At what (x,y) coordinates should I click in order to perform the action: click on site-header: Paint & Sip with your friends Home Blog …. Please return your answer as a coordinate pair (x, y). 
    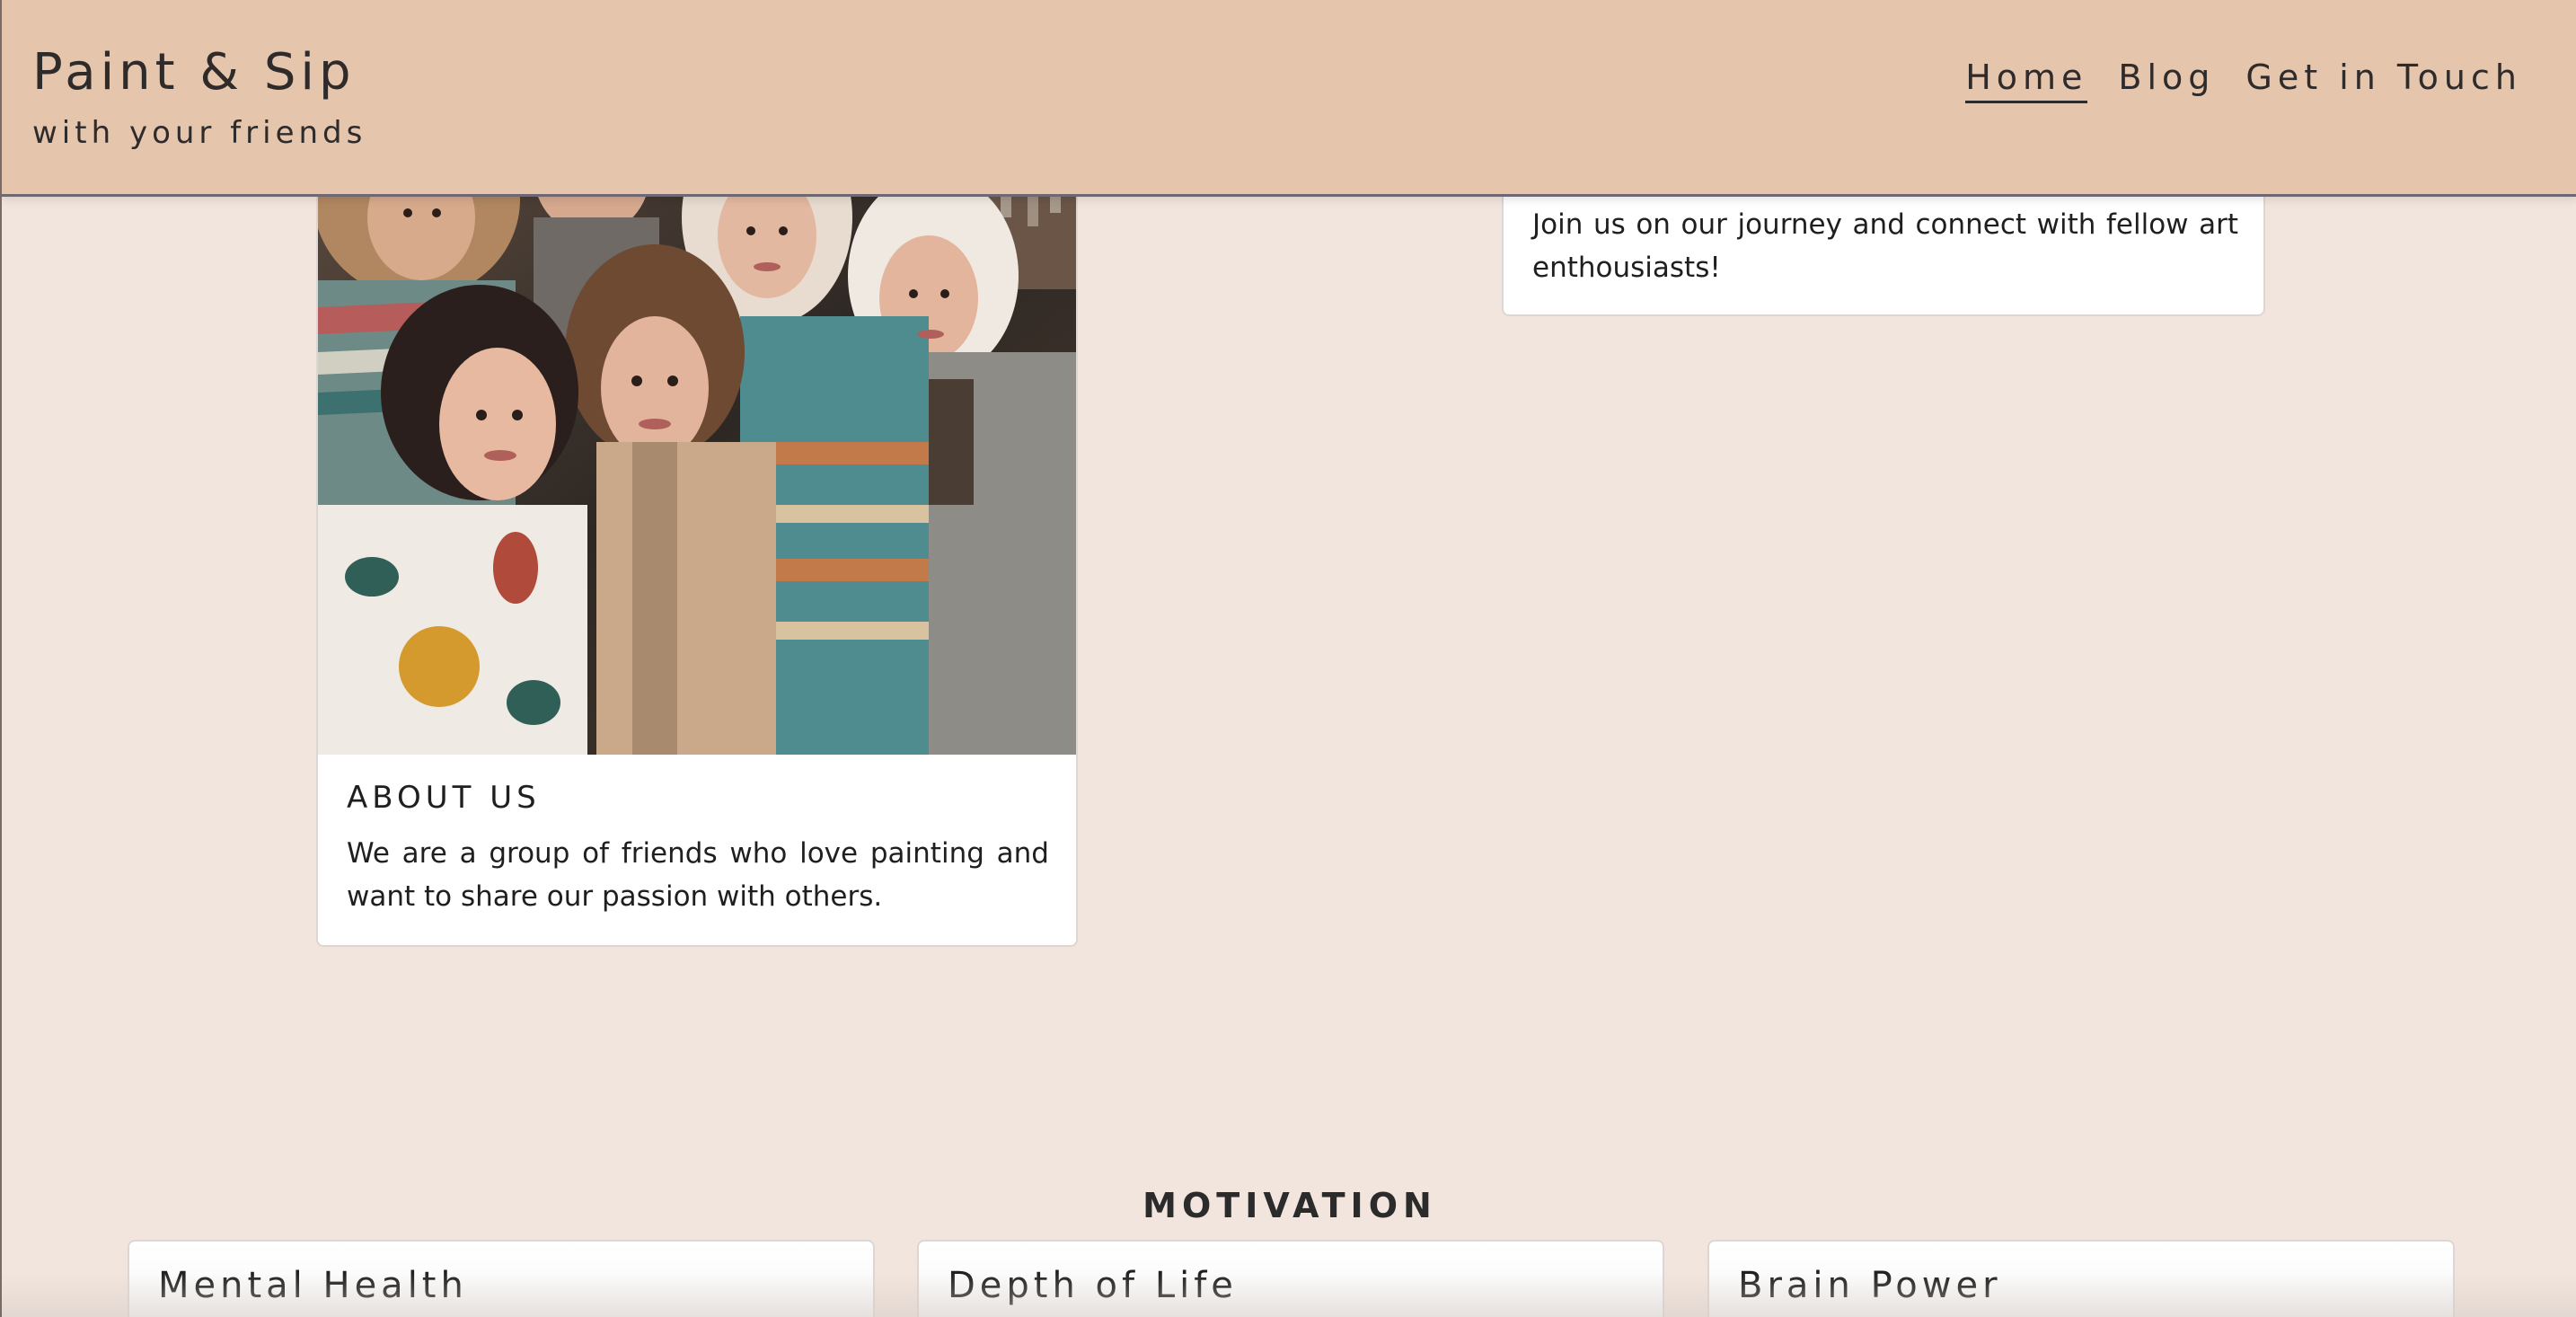
    Looking at the image, I should click on (1289, 97).